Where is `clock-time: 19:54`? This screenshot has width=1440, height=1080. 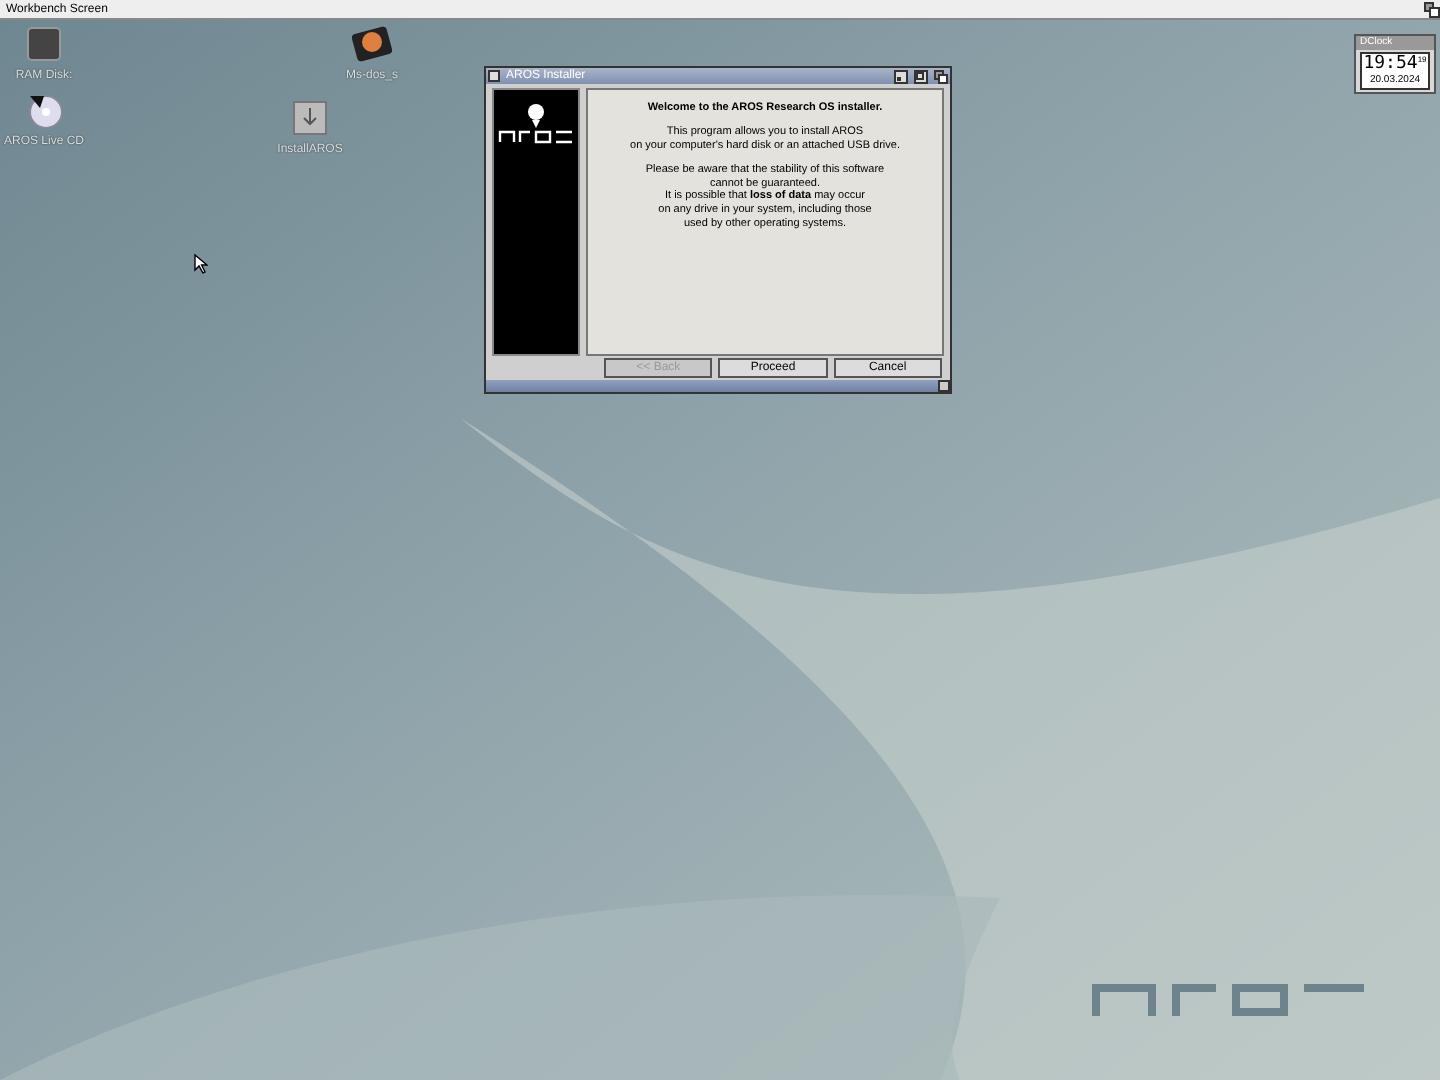 clock-time: 19:54 is located at coordinates (1390, 64).